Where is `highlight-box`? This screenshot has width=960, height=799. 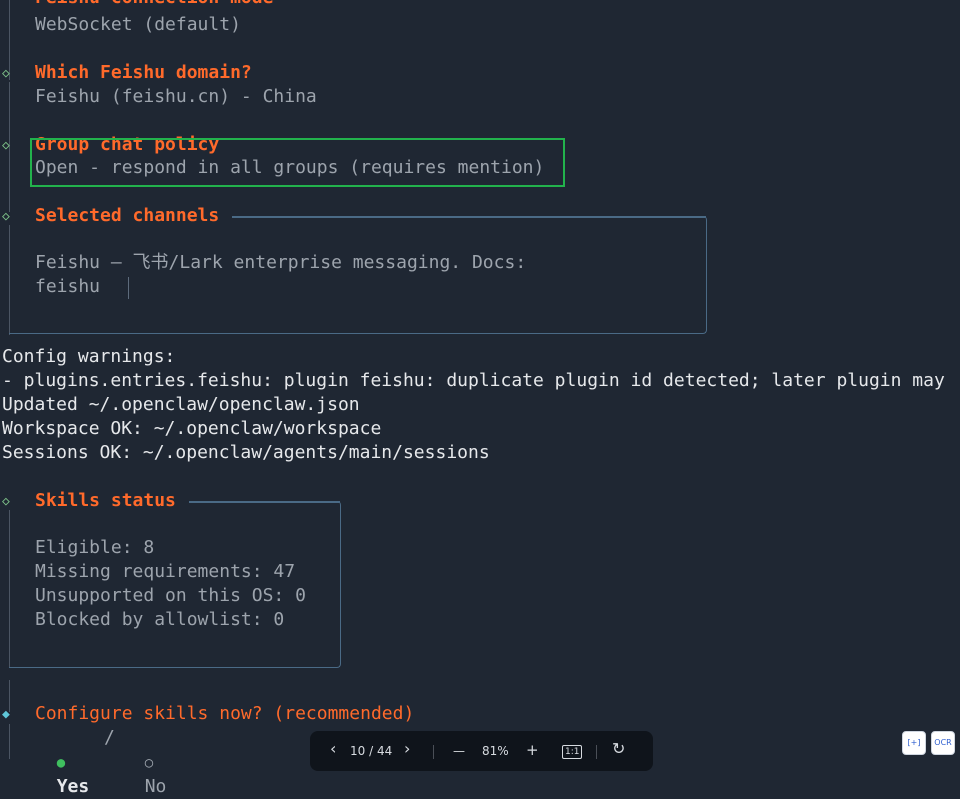 highlight-box is located at coordinates (297, 162).